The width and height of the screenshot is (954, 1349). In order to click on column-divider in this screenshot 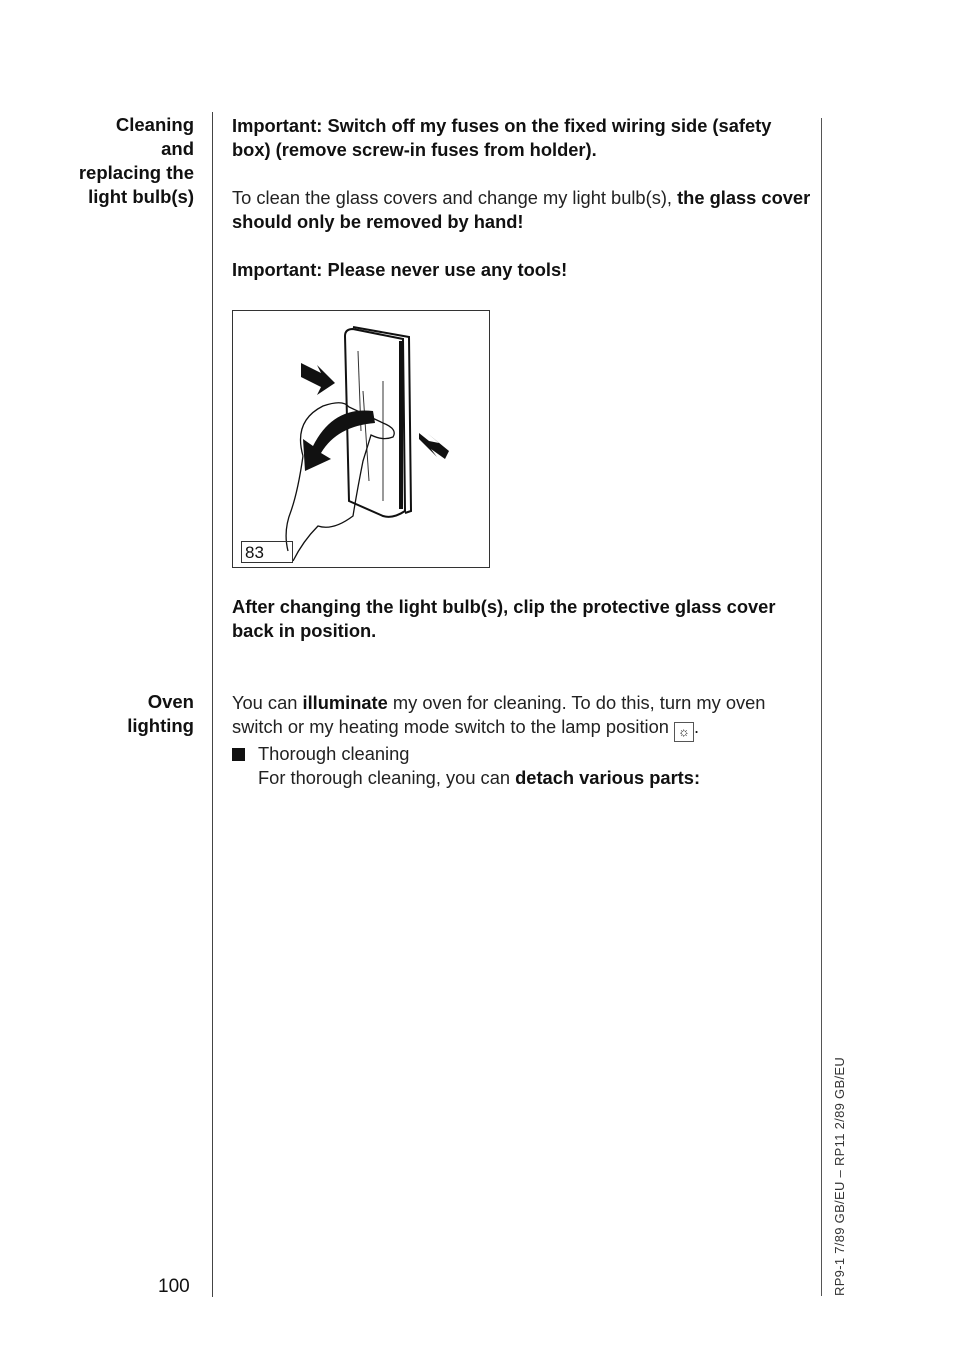, I will do `click(212, 704)`.